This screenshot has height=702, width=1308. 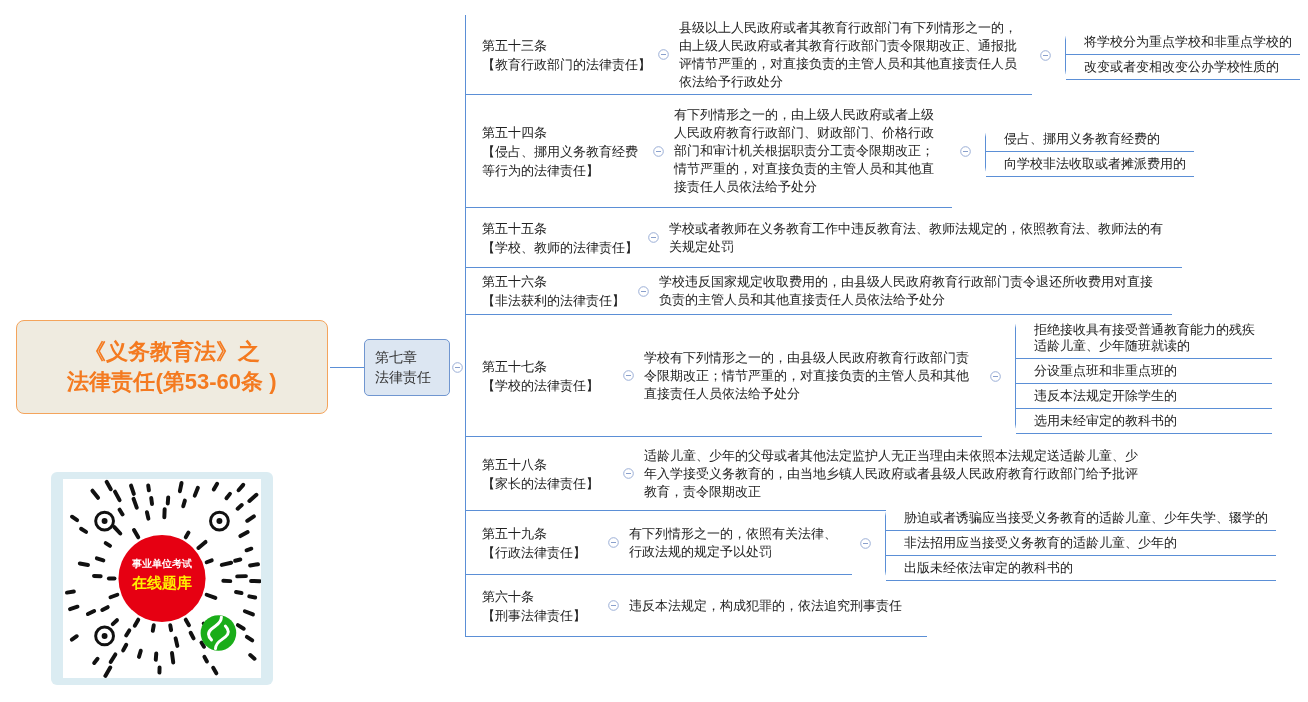 What do you see at coordinates (1144, 338) in the screenshot?
I see `subtopic: 拒绝接收具有接受普通教育能力的残疾适龄儿童、少年随班就读的` at bounding box center [1144, 338].